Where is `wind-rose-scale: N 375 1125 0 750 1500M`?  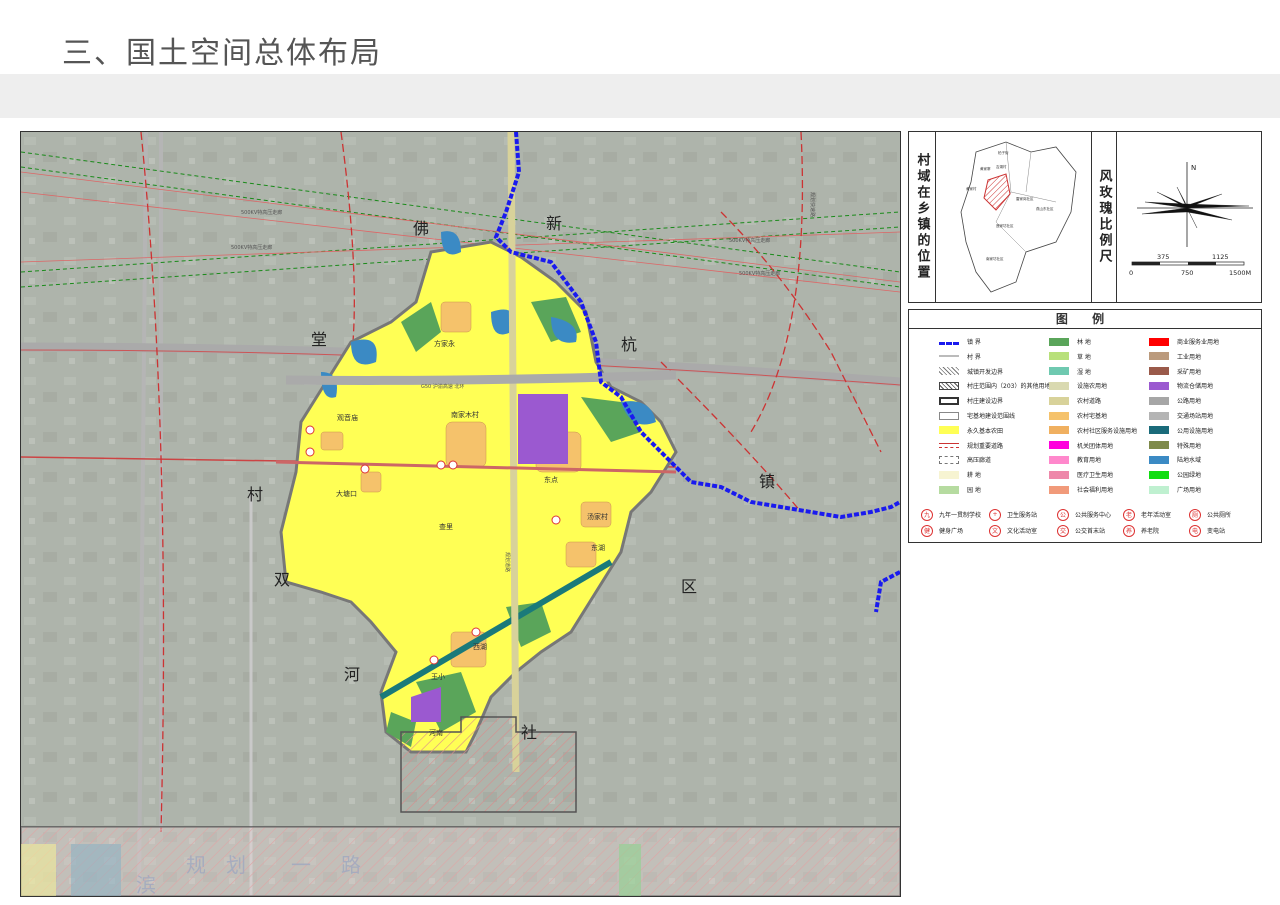 wind-rose-scale: N 375 1125 0 750 1500M is located at coordinates (1189, 217).